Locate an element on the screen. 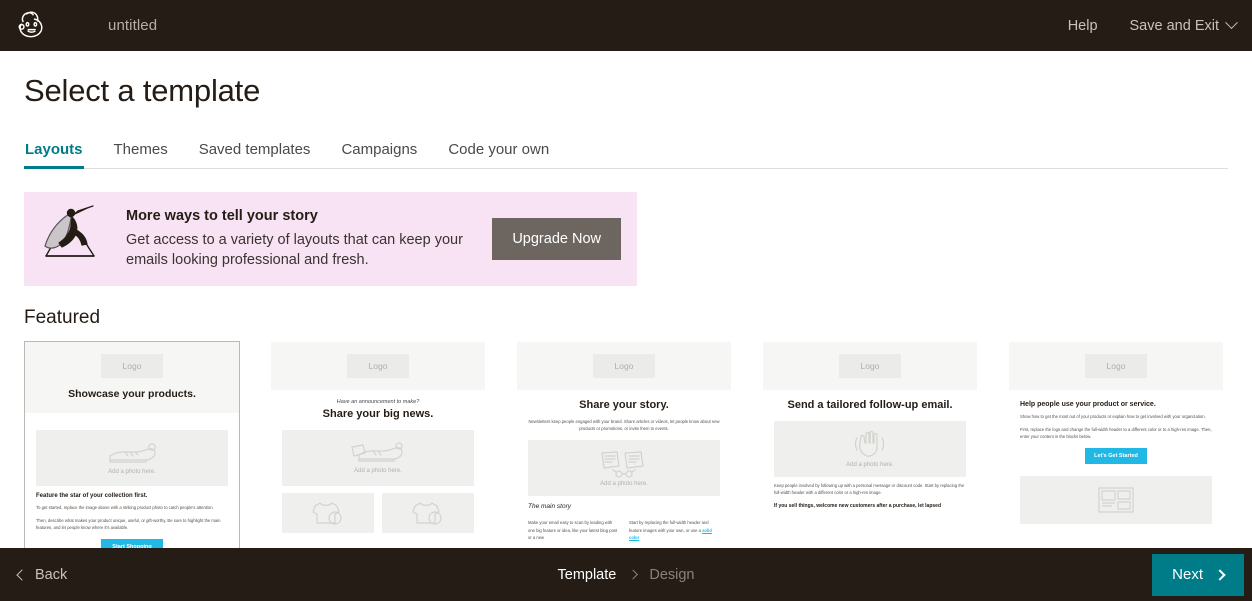 Image resolution: width=1252 pixels, height=601 pixels. help-link: Help is located at coordinates (1083, 26).